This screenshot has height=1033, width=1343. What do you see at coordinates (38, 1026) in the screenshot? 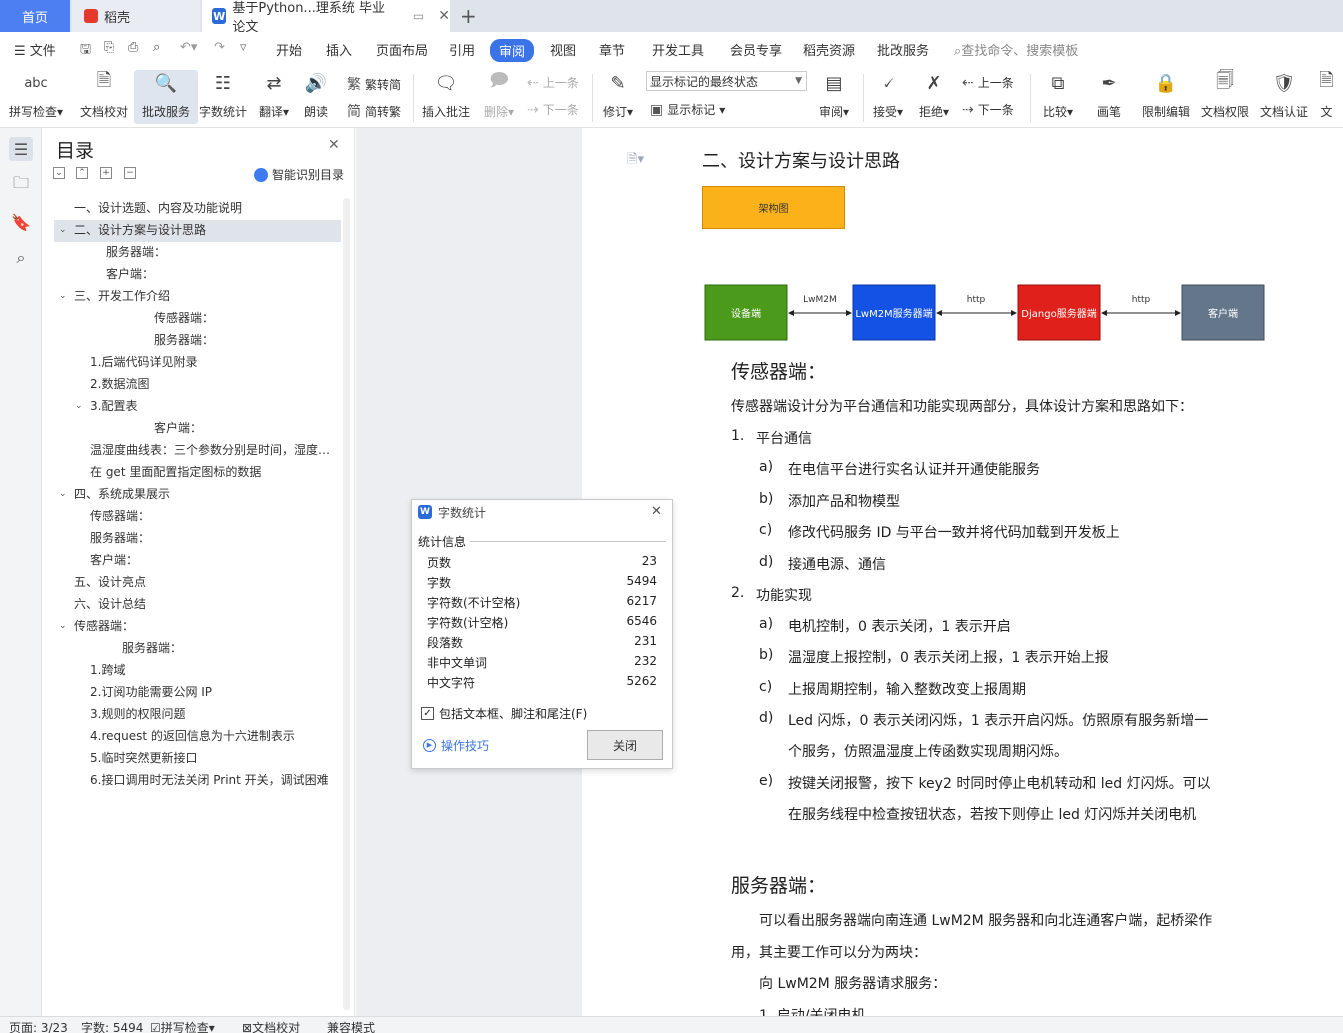
I see `page-indicator: 页面: 3/23` at bounding box center [38, 1026].